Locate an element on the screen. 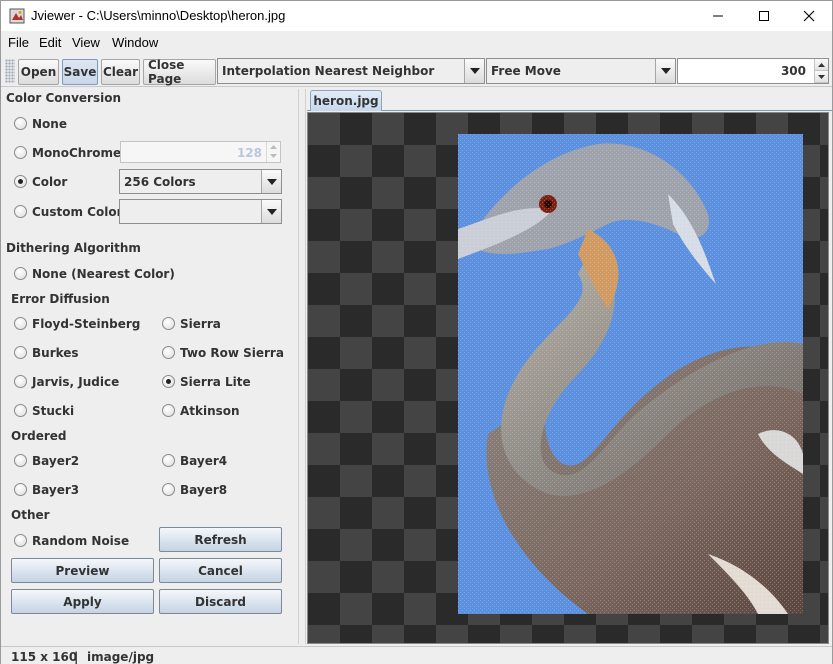 The image size is (833, 664). radio-none-nearest is located at coordinates (20, 273).